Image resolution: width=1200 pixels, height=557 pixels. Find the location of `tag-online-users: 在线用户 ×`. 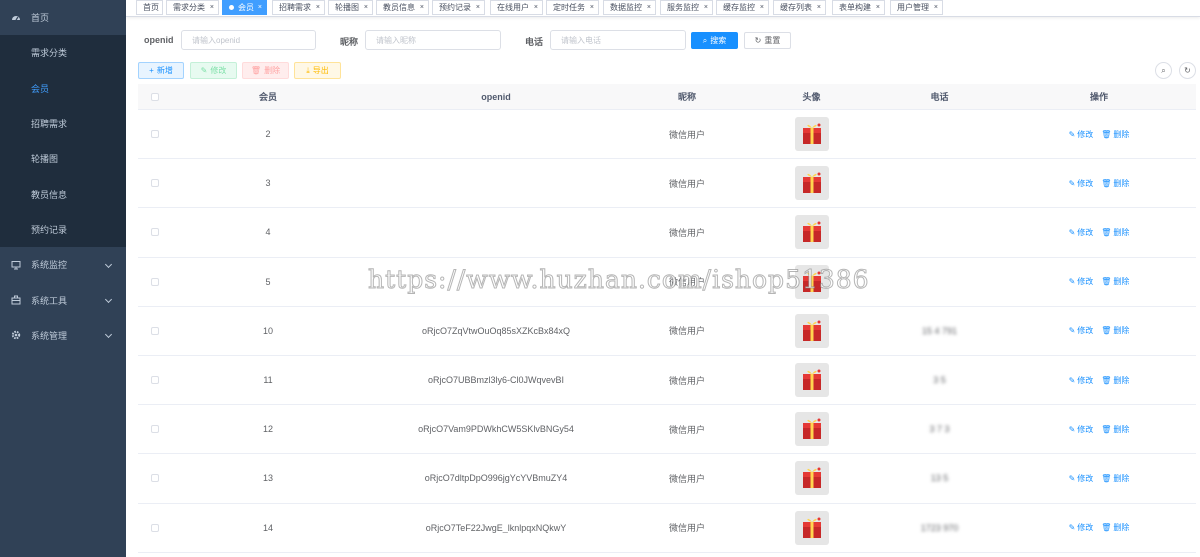

tag-online-users: 在线用户 × is located at coordinates (516, 7).